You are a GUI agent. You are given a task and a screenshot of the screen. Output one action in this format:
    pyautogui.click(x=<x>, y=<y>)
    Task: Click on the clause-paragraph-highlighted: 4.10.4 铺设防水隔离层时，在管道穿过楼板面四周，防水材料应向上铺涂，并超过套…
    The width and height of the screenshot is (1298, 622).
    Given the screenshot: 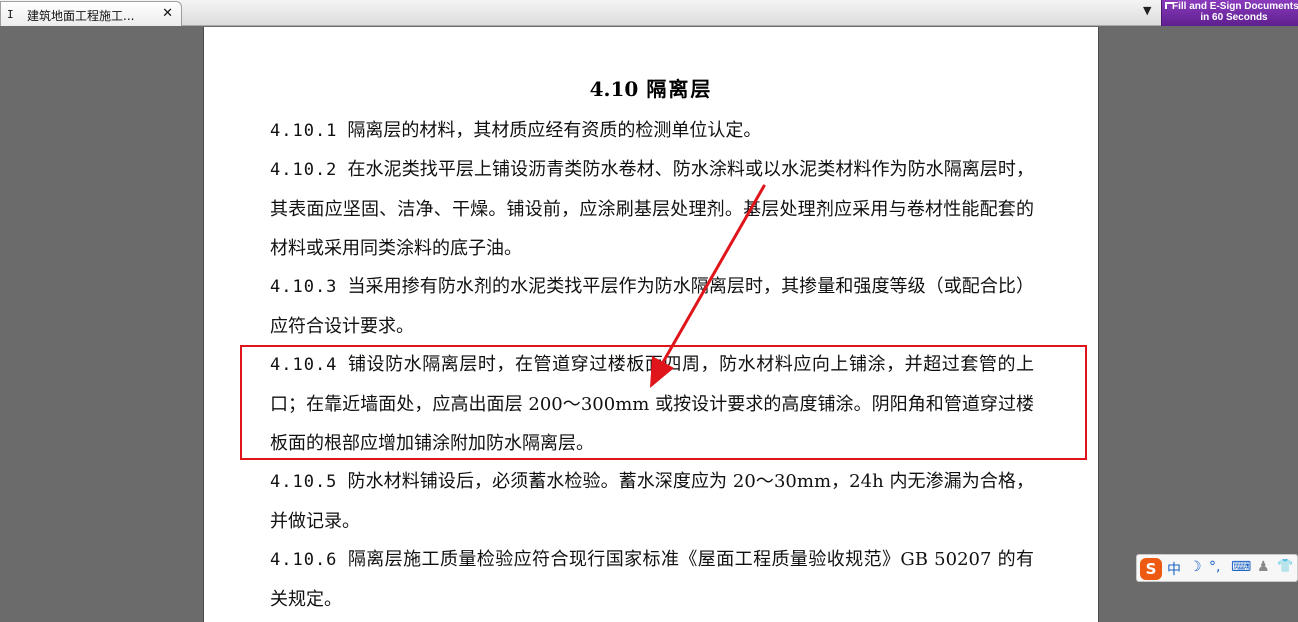 What is the action you would take?
    pyautogui.click(x=652, y=404)
    